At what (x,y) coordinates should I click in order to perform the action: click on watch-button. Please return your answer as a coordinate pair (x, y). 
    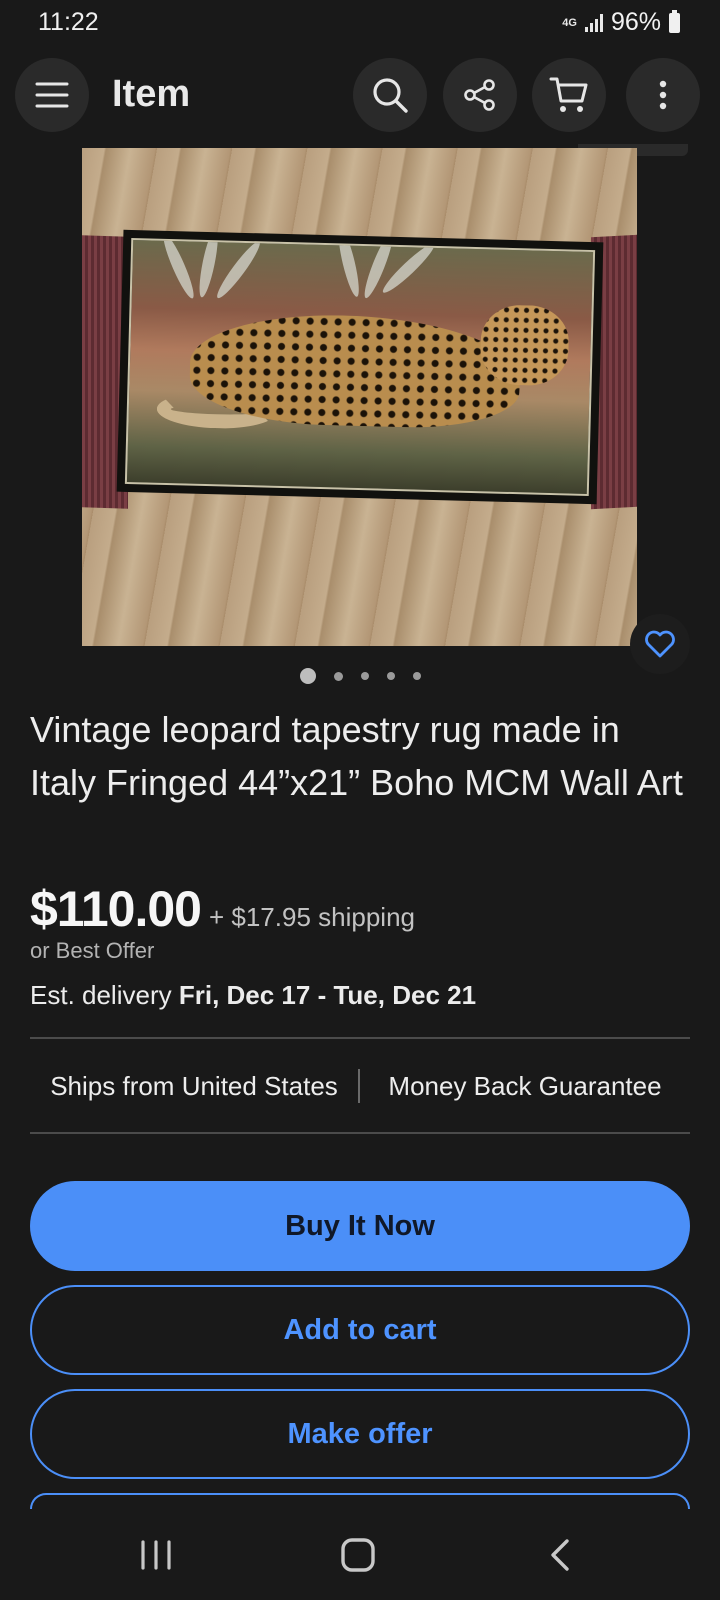
    Looking at the image, I should click on (660, 644).